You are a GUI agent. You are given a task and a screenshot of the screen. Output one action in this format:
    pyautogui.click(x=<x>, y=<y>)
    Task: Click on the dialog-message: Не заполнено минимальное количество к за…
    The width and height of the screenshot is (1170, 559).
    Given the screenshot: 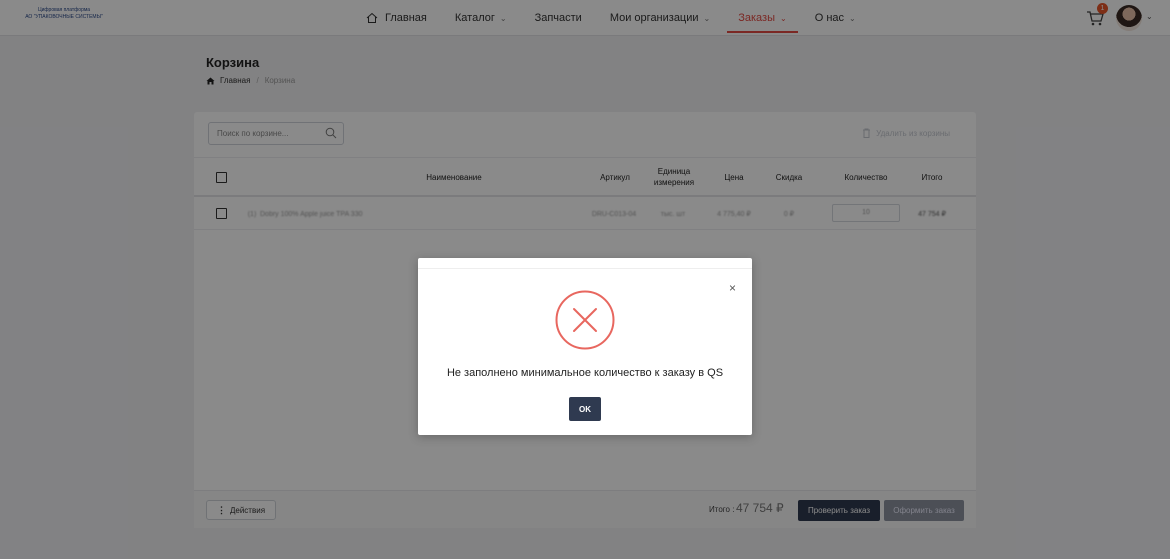 What is the action you would take?
    pyautogui.click(x=585, y=373)
    